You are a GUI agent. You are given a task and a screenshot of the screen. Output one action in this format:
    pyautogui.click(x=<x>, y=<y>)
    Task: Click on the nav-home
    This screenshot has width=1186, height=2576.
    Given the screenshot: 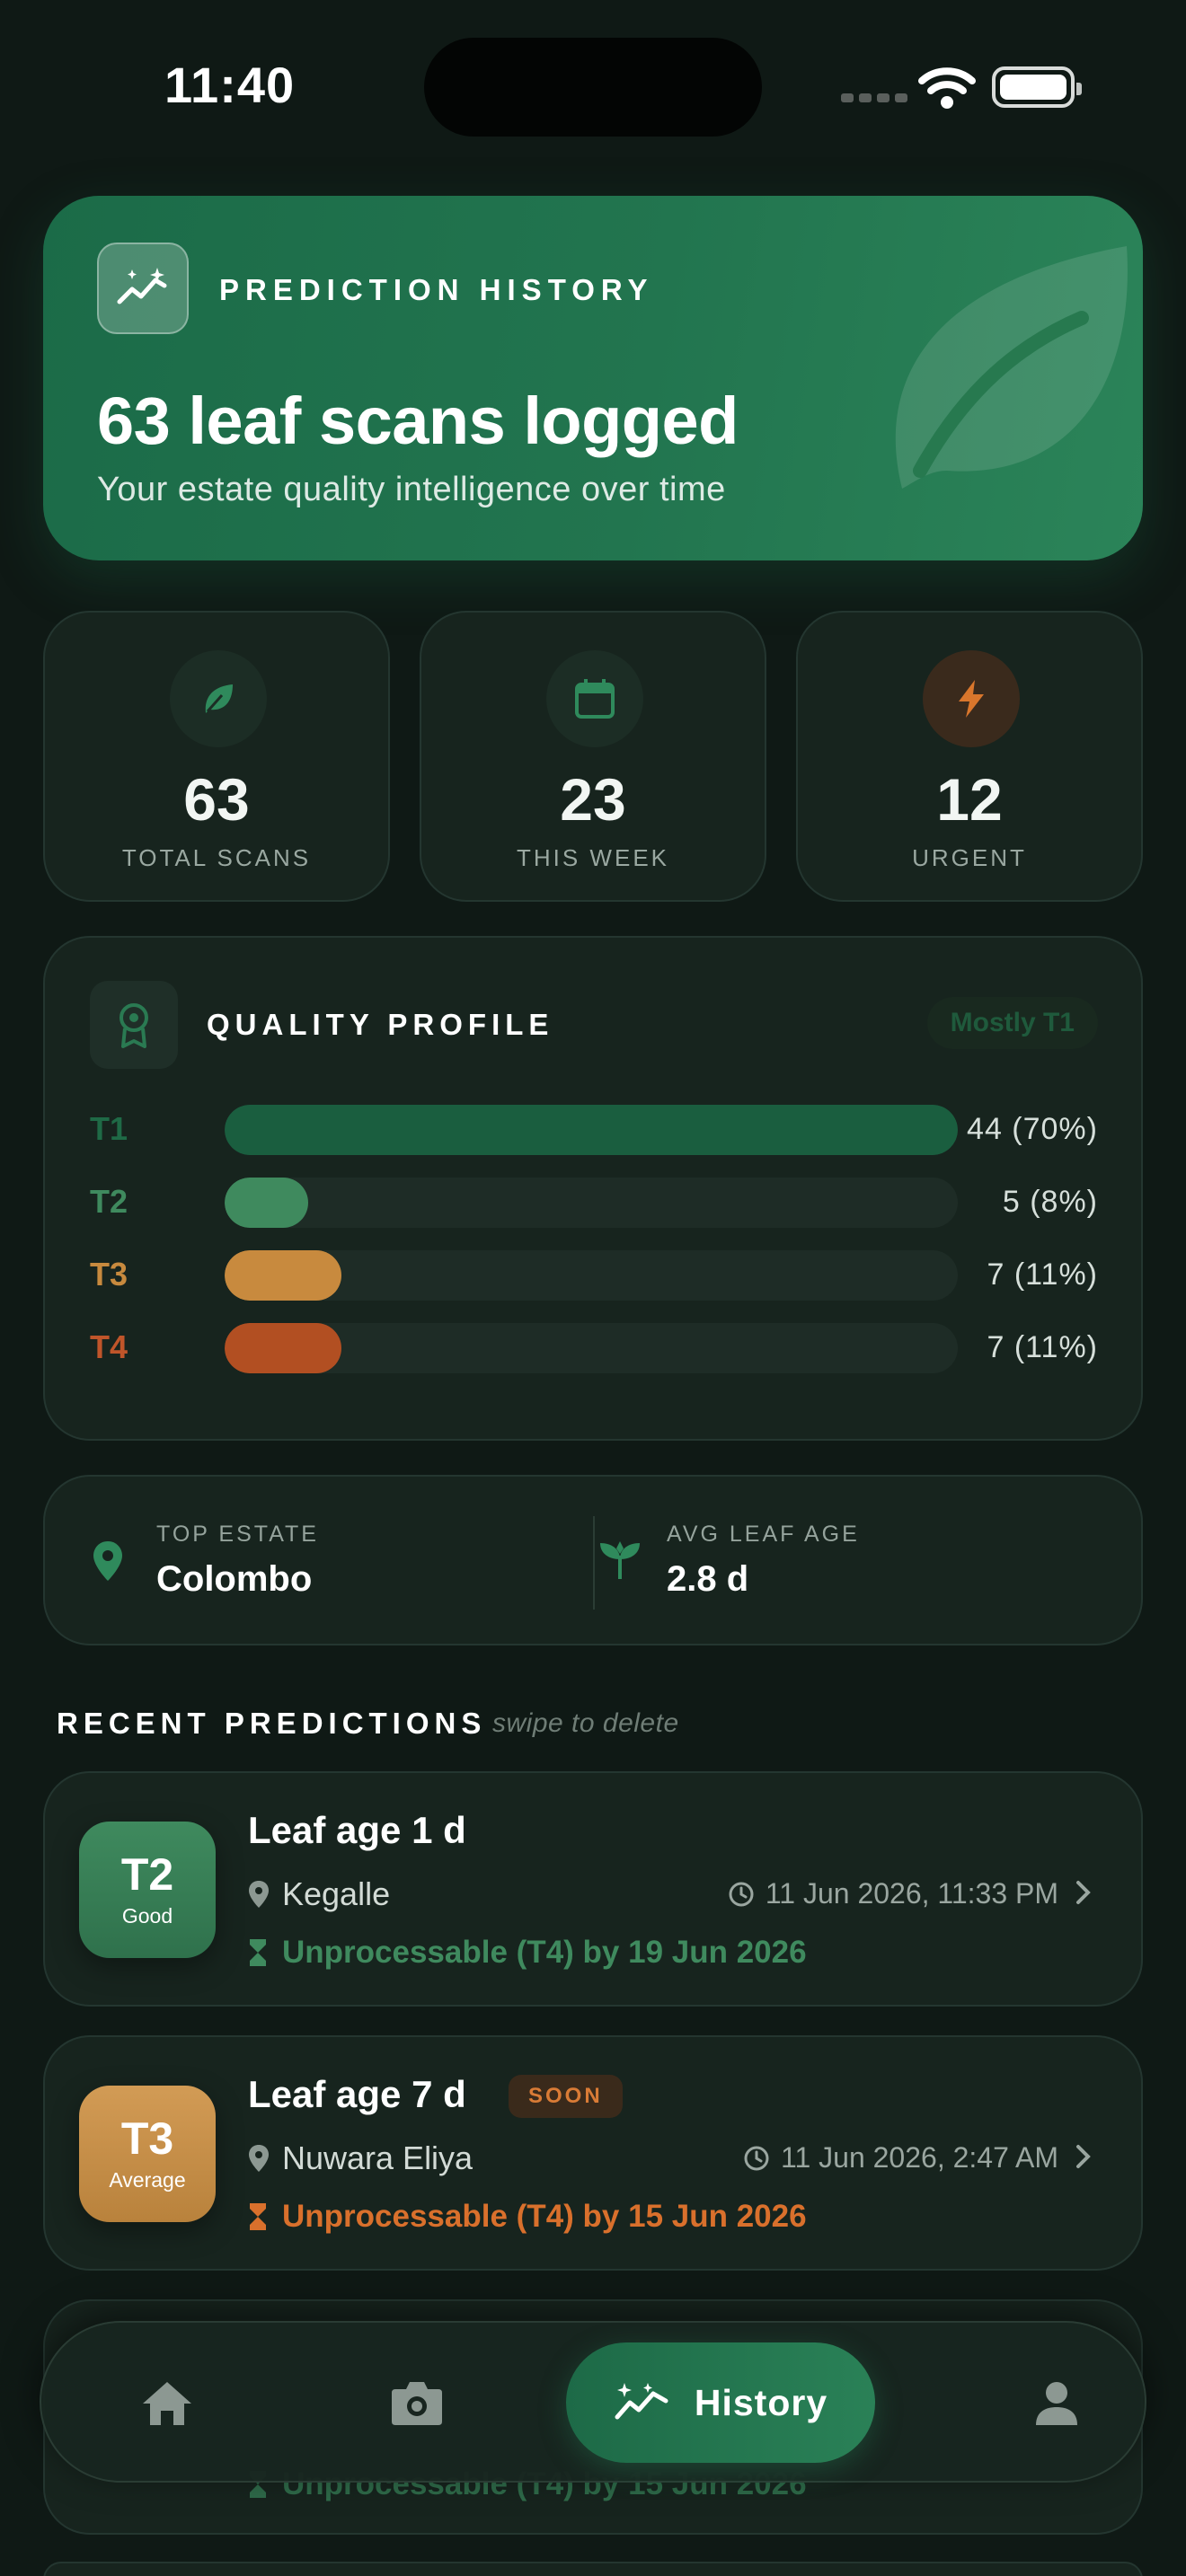 What is the action you would take?
    pyautogui.click(x=167, y=2403)
    